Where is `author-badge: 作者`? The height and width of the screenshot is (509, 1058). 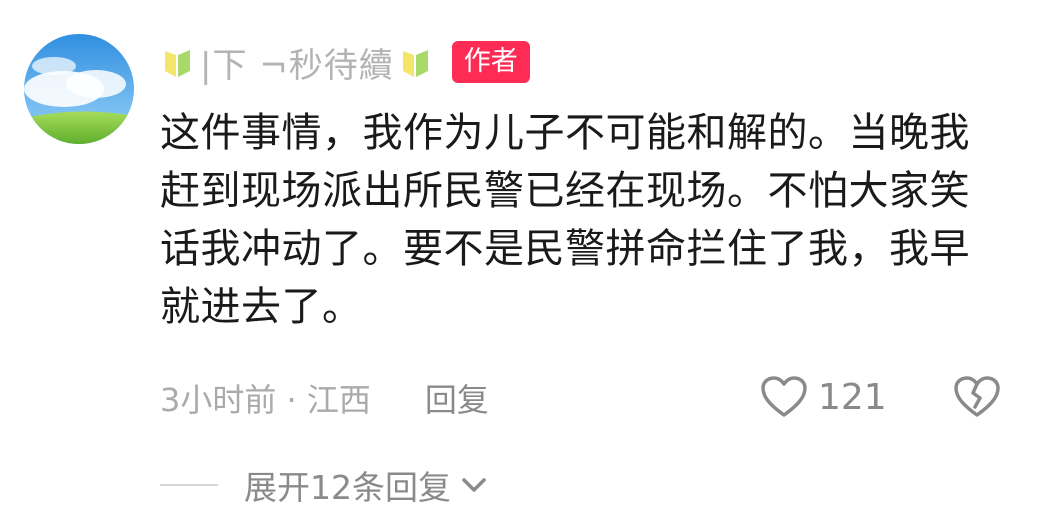
author-badge: 作者 is located at coordinates (490, 62).